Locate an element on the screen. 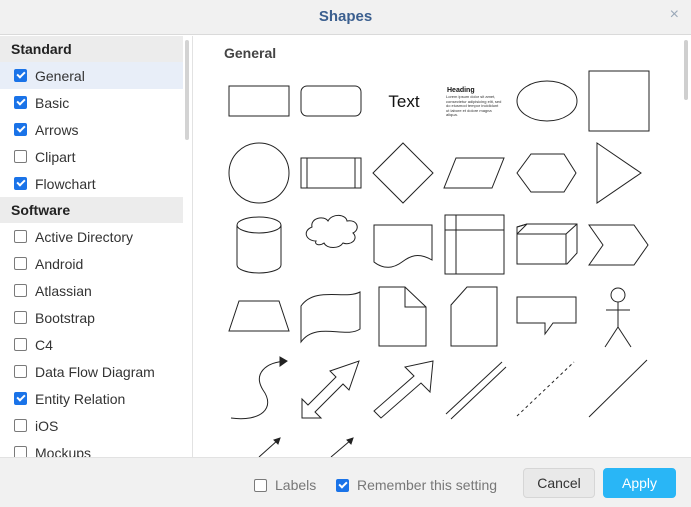 The height and width of the screenshot is (507, 691). checkbox-clipart is located at coordinates (20, 156).